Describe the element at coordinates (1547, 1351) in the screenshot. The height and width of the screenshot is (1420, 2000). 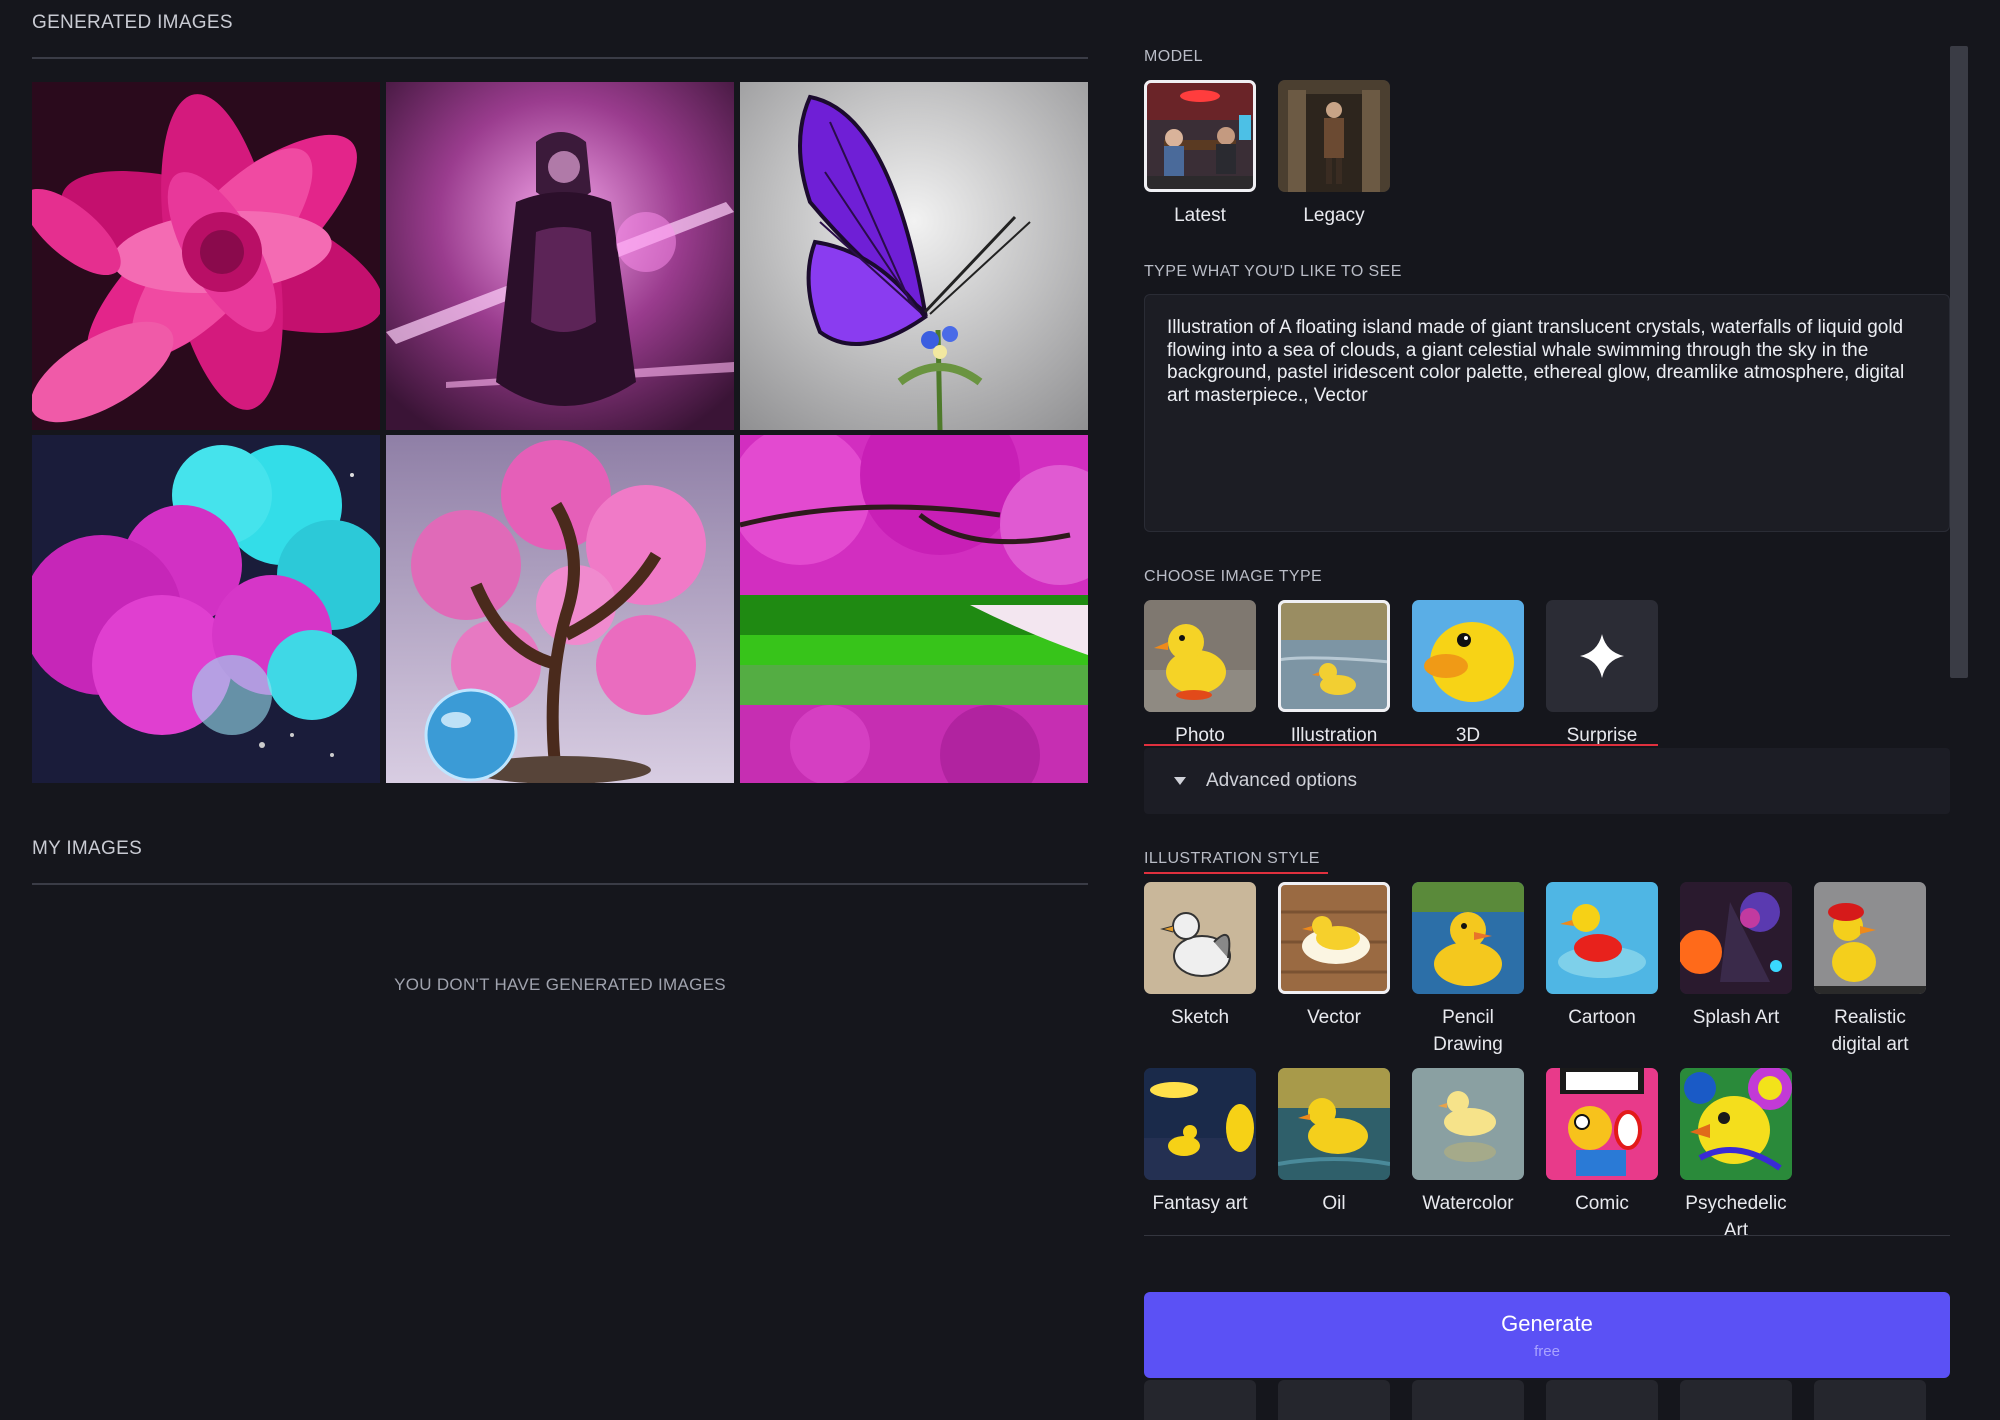
I see `generate-cost-label: free` at that location.